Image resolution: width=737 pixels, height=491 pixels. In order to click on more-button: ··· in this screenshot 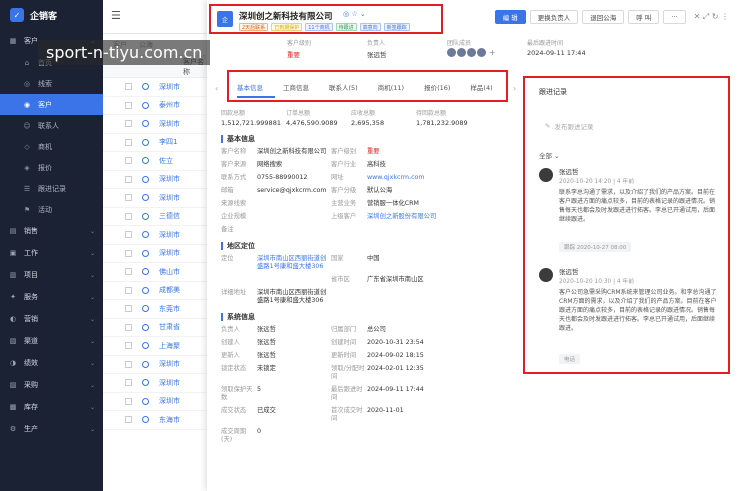, I will do `click(674, 17)`.